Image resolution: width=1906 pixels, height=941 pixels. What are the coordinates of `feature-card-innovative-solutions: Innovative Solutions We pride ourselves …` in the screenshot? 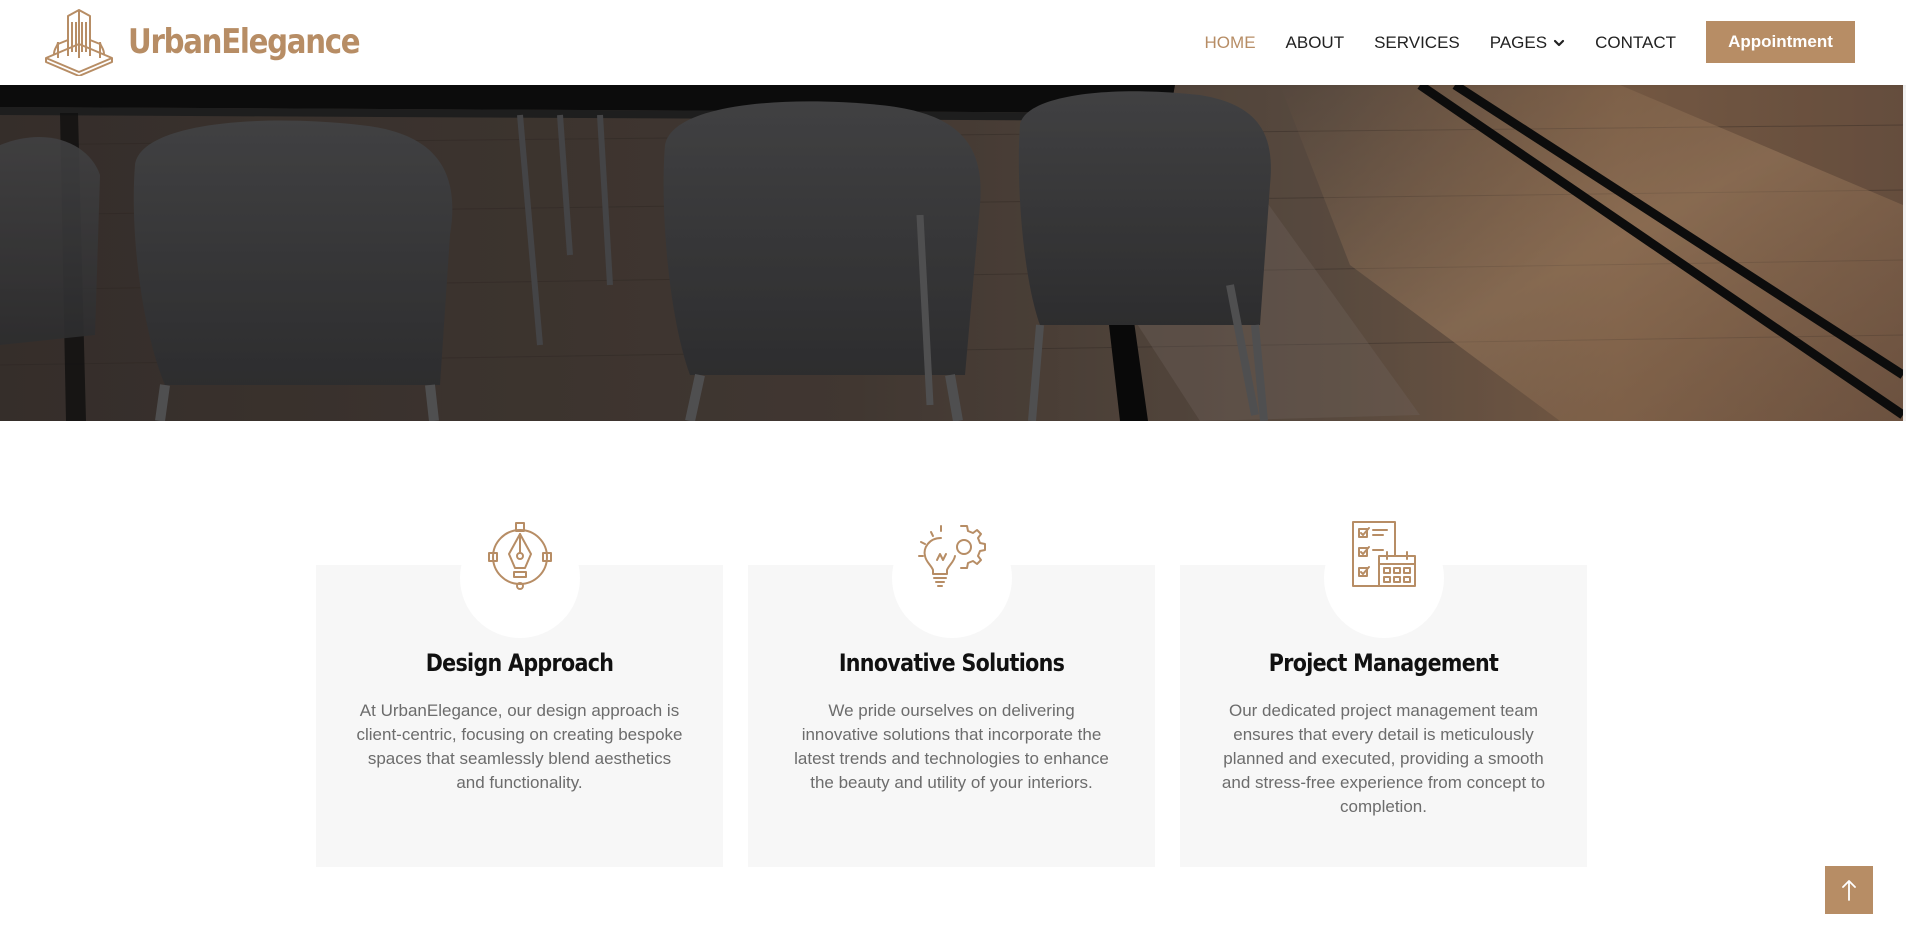 It's located at (951, 692).